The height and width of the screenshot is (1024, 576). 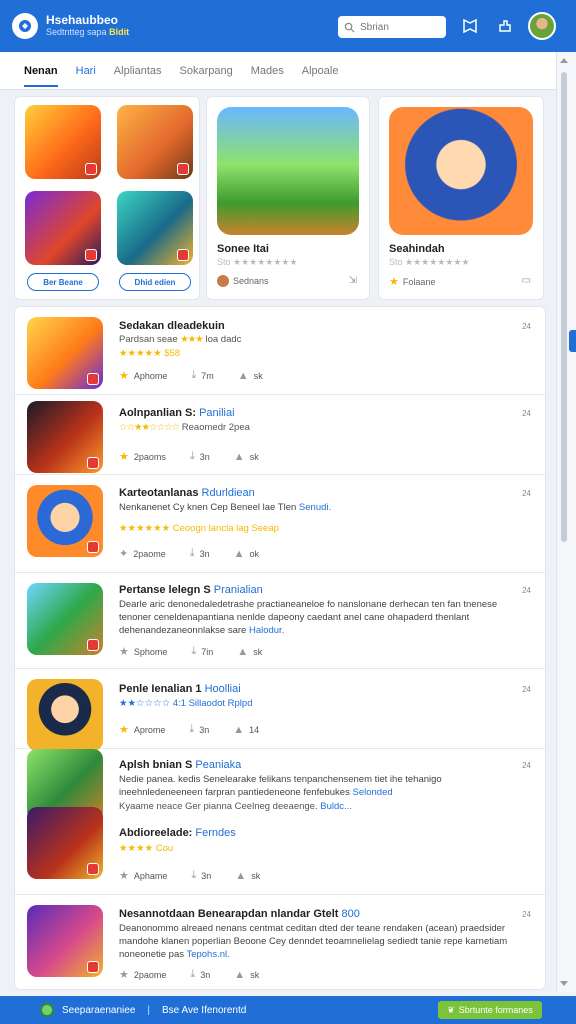 I want to click on user-avatar, so click(x=542, y=26).